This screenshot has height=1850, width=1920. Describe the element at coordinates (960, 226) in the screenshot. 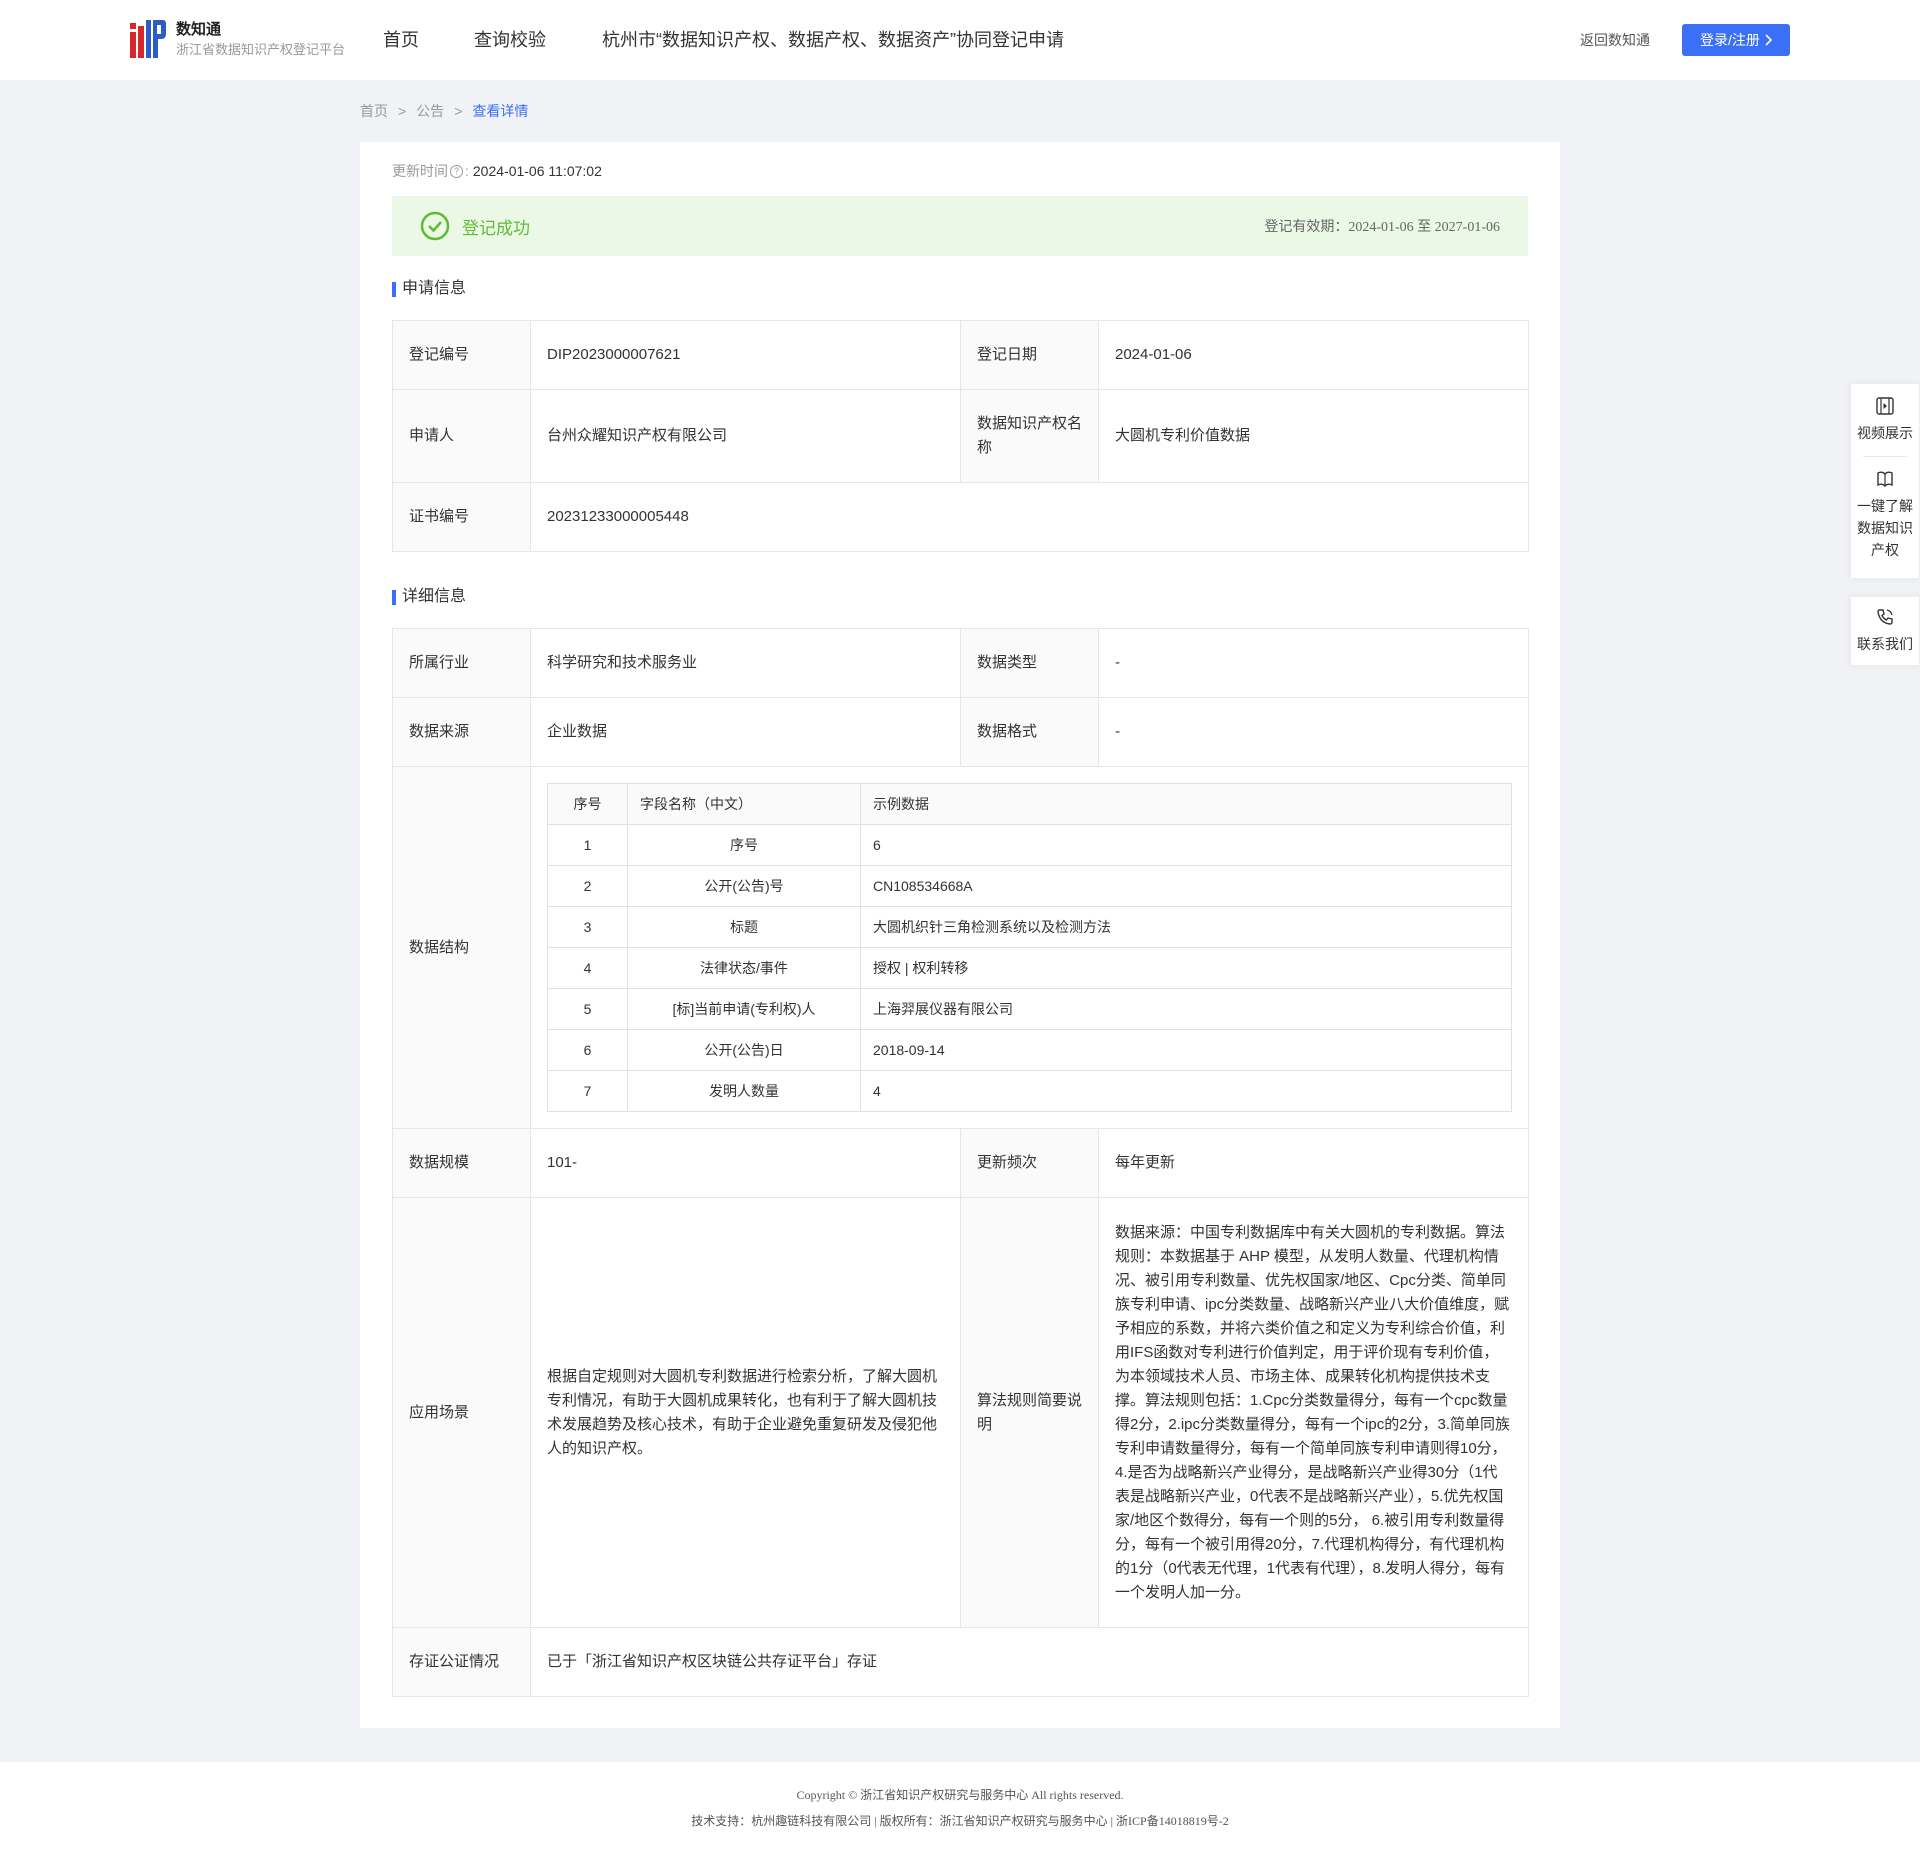

I see `registration-status-banner: 登记成功 登记有效期：2024-01-06 至 2027-01-06` at that location.